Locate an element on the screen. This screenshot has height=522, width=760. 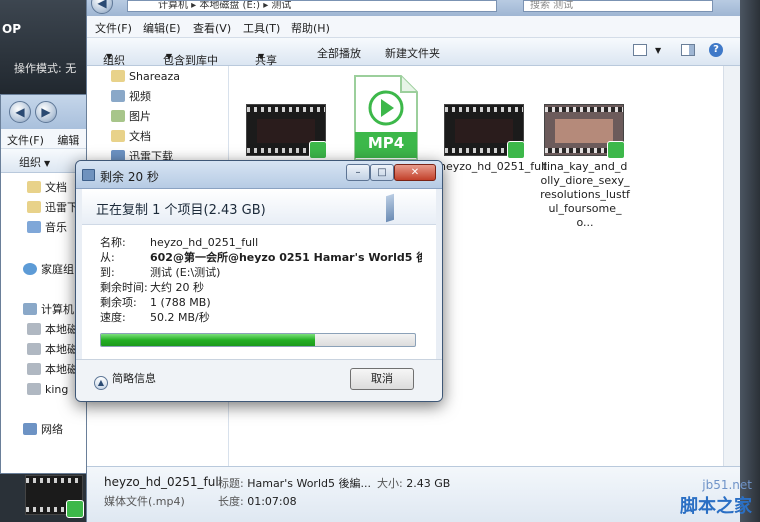
watermark-brand: 脚本之家 is located at coordinates (716, 506).